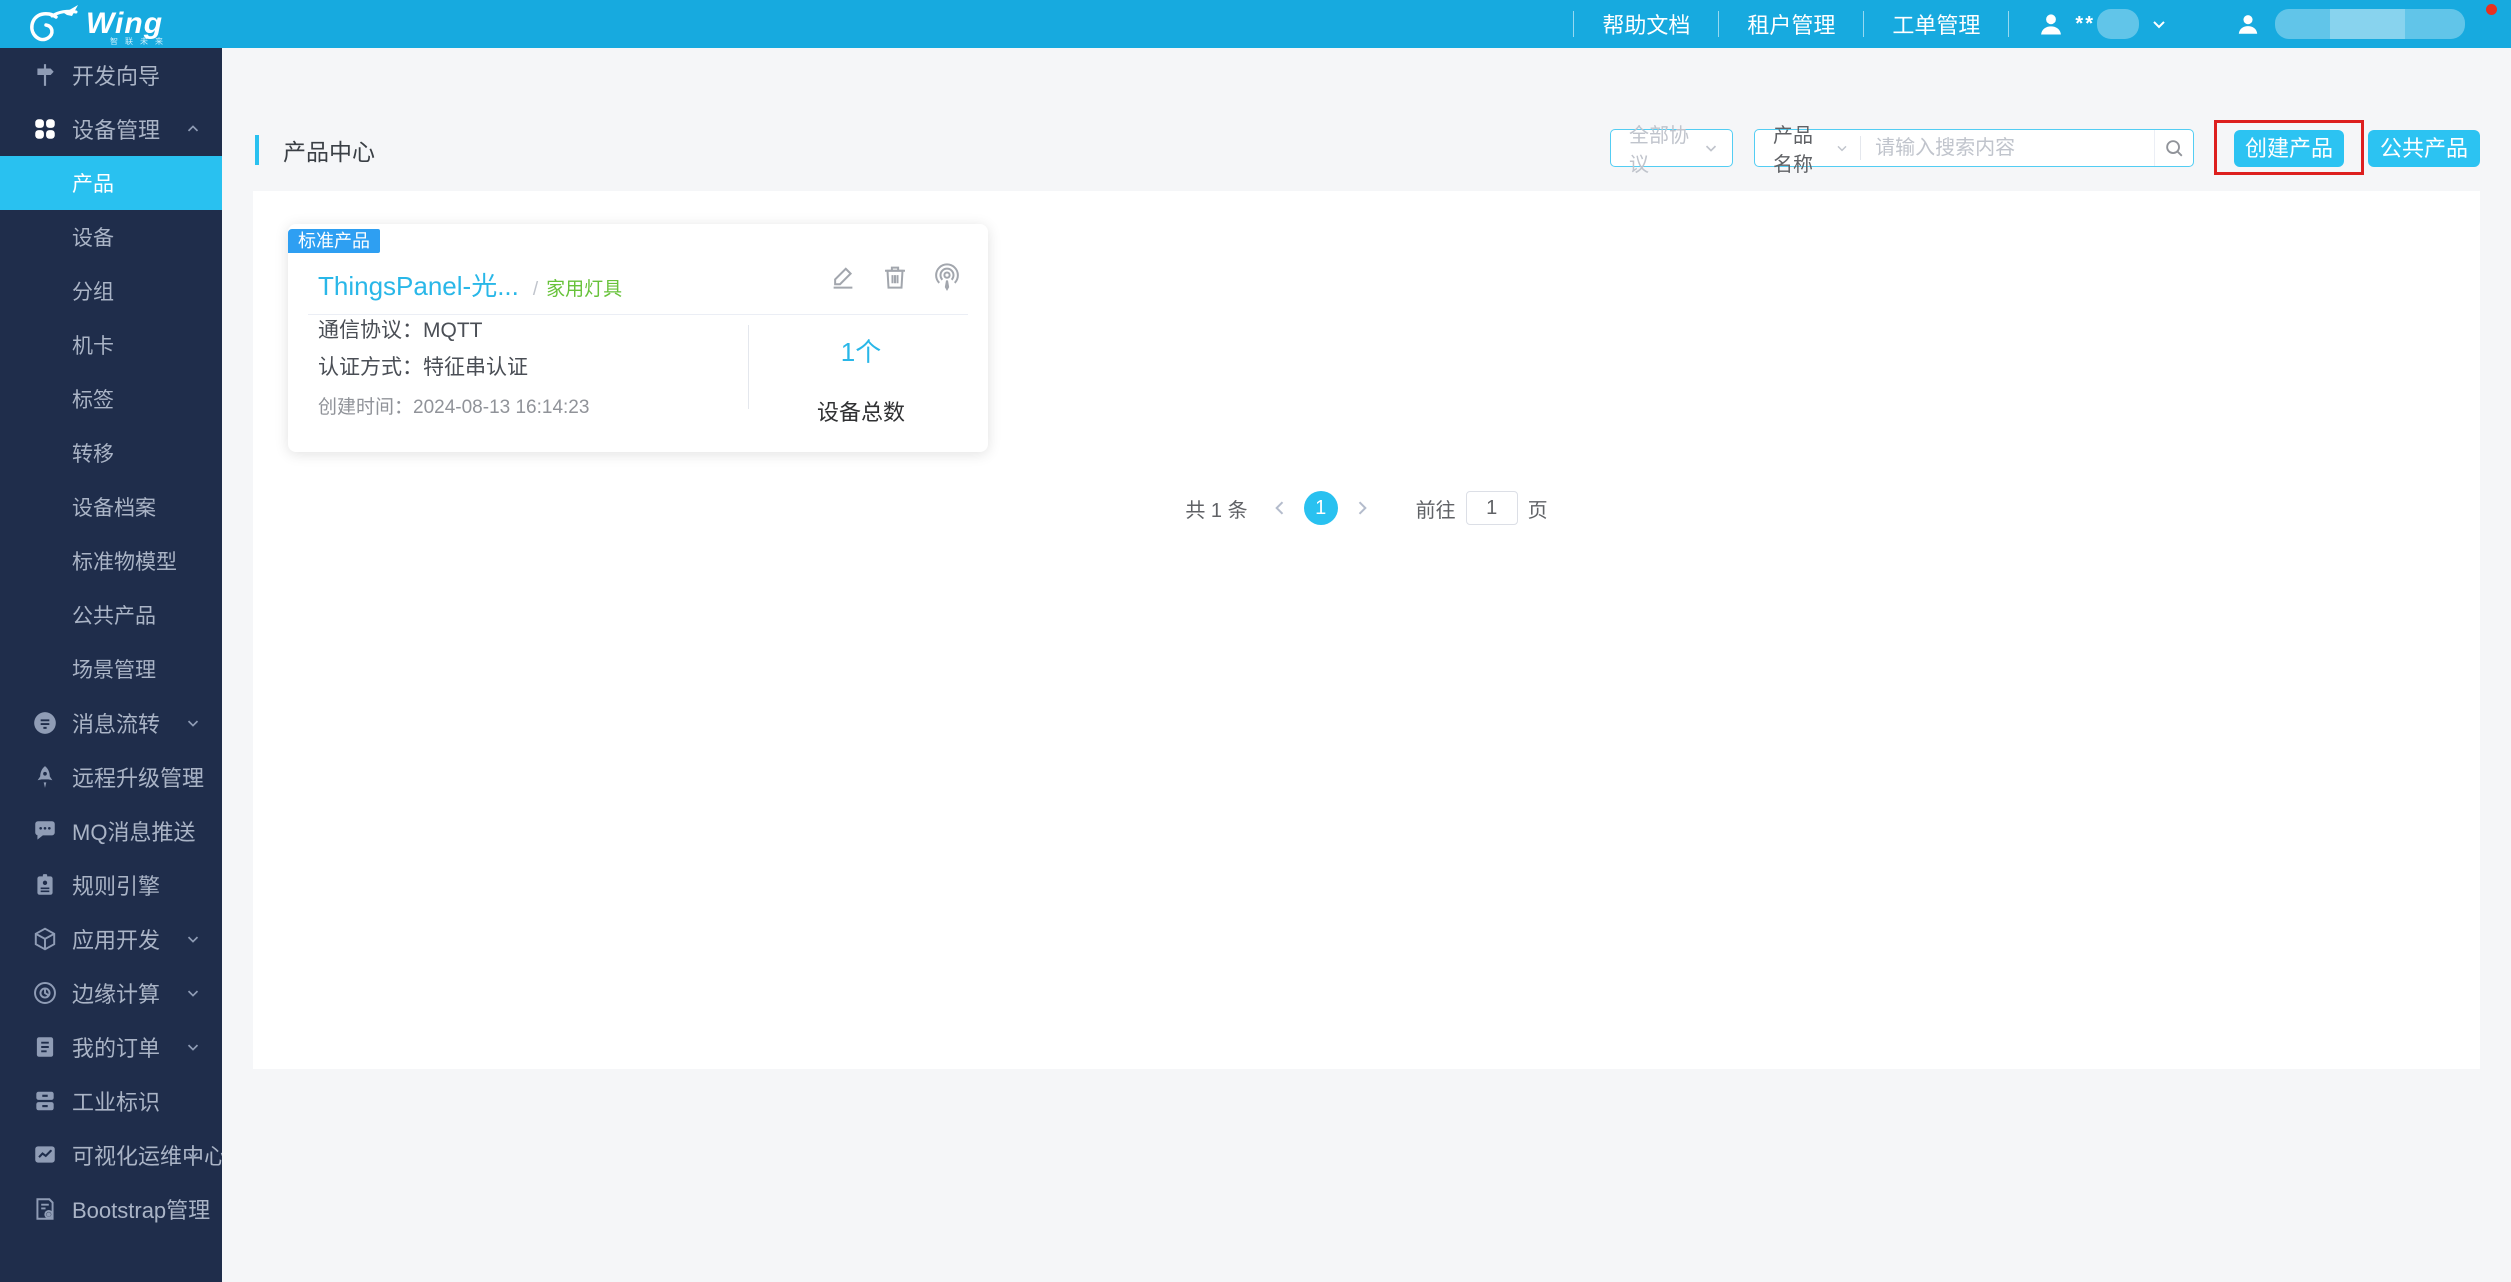 This screenshot has width=2511, height=1282. I want to click on sidebar-item-remote-upgrade: 远程升级管理, so click(111, 777).